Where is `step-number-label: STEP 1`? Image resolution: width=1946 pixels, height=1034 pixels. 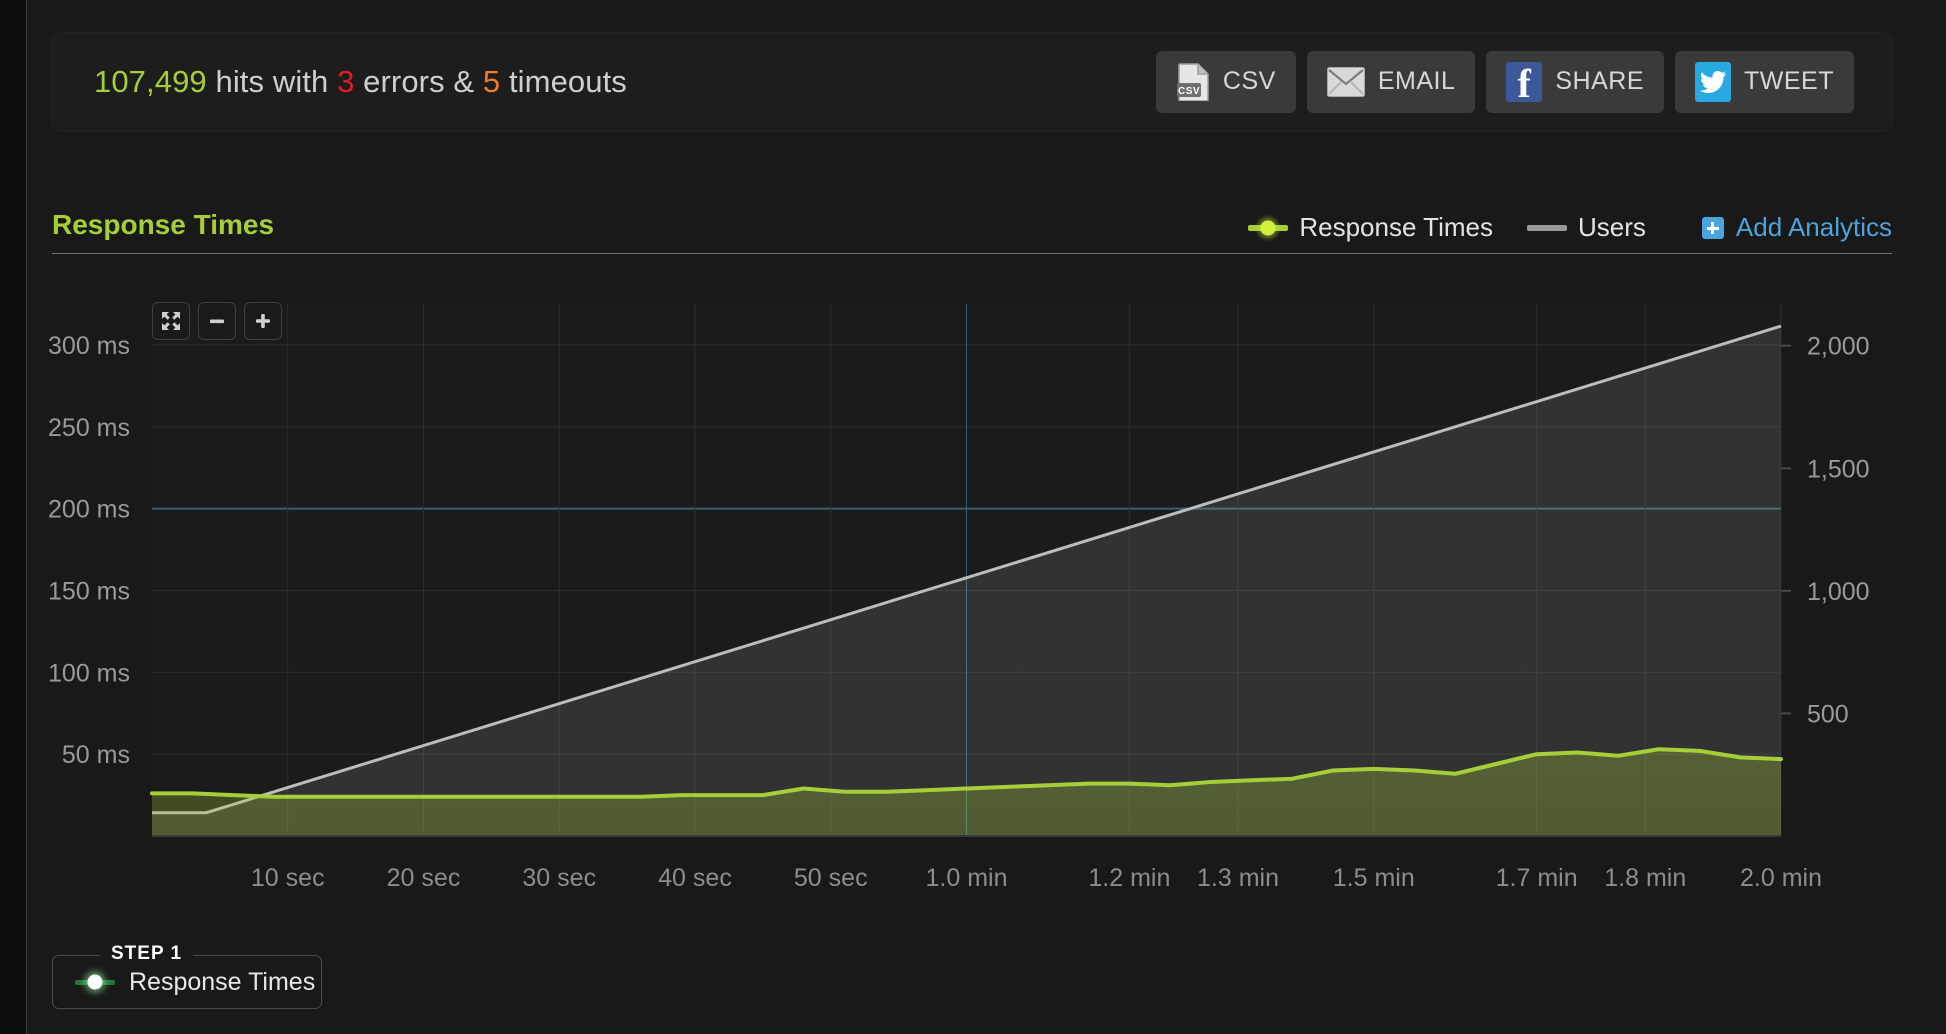
step-number-label: STEP 1 is located at coordinates (147, 954).